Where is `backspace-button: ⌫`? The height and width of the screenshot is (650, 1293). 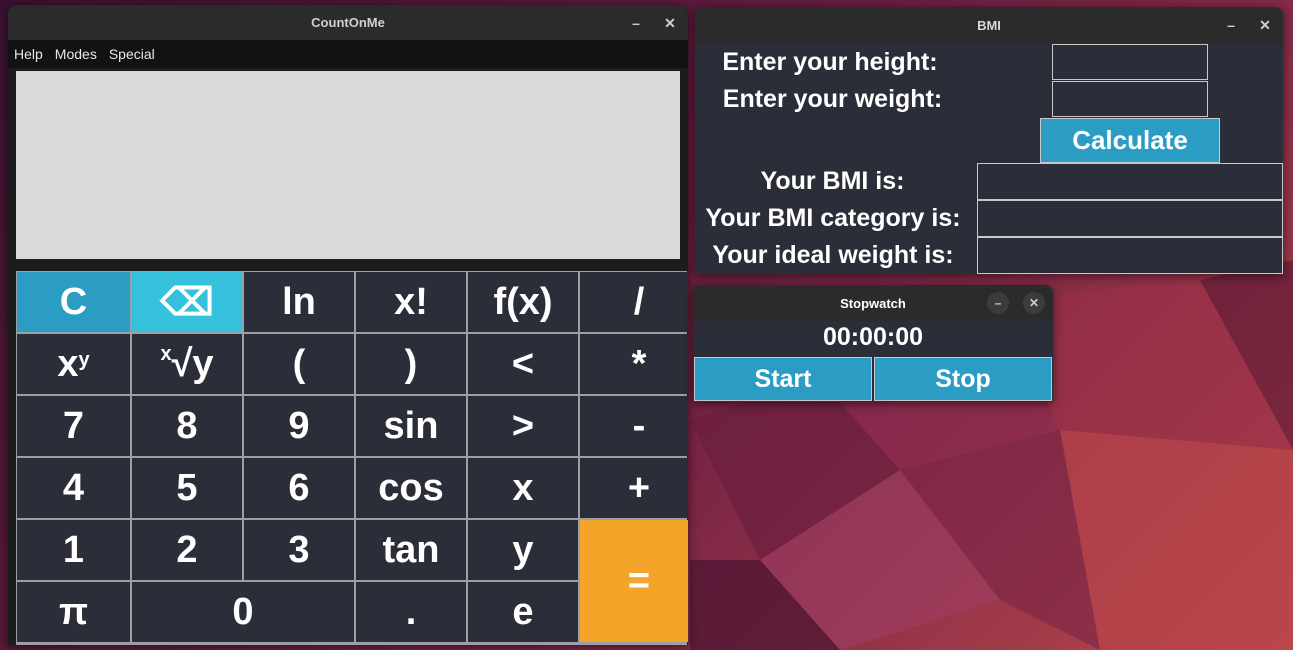 backspace-button: ⌫ is located at coordinates (187, 302).